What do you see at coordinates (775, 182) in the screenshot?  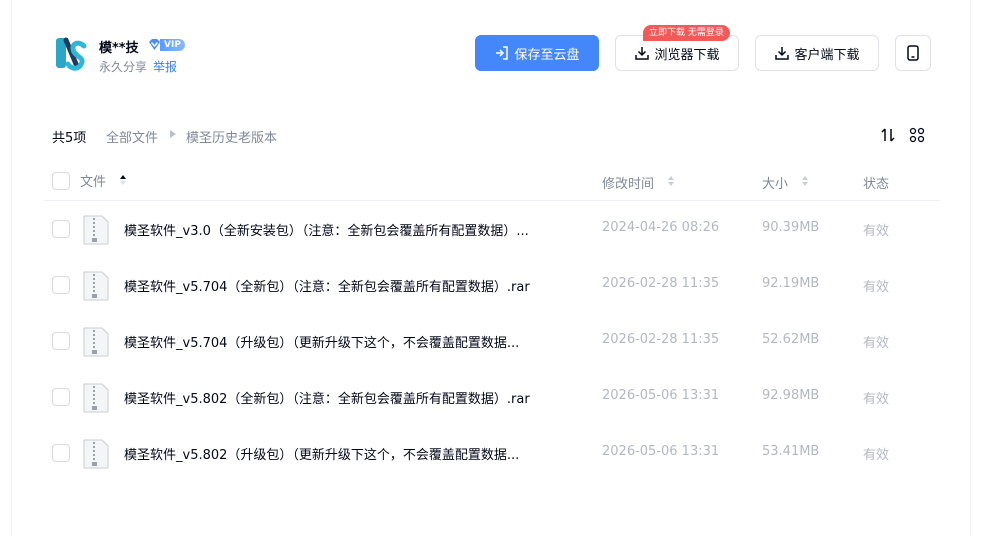 I see `column-header-size: 大小` at bounding box center [775, 182].